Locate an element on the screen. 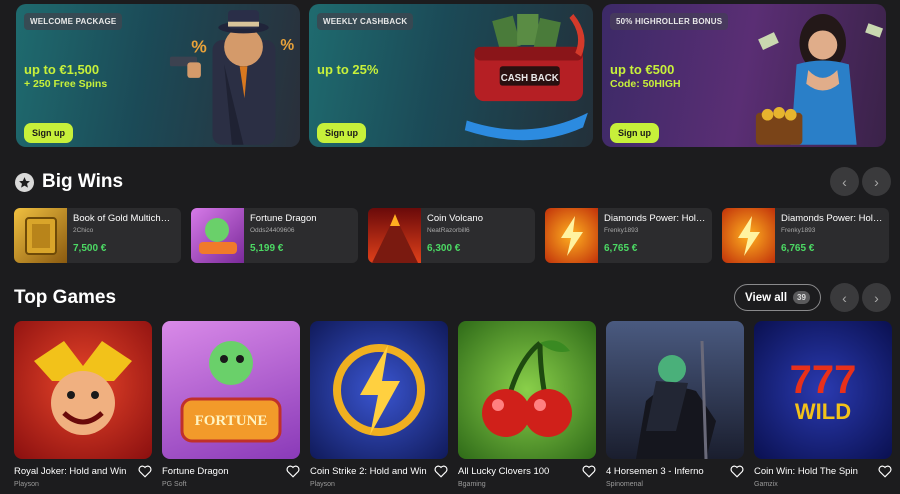  game-card: Coin Strike 2: Hold and Win Playson is located at coordinates (379, 404).